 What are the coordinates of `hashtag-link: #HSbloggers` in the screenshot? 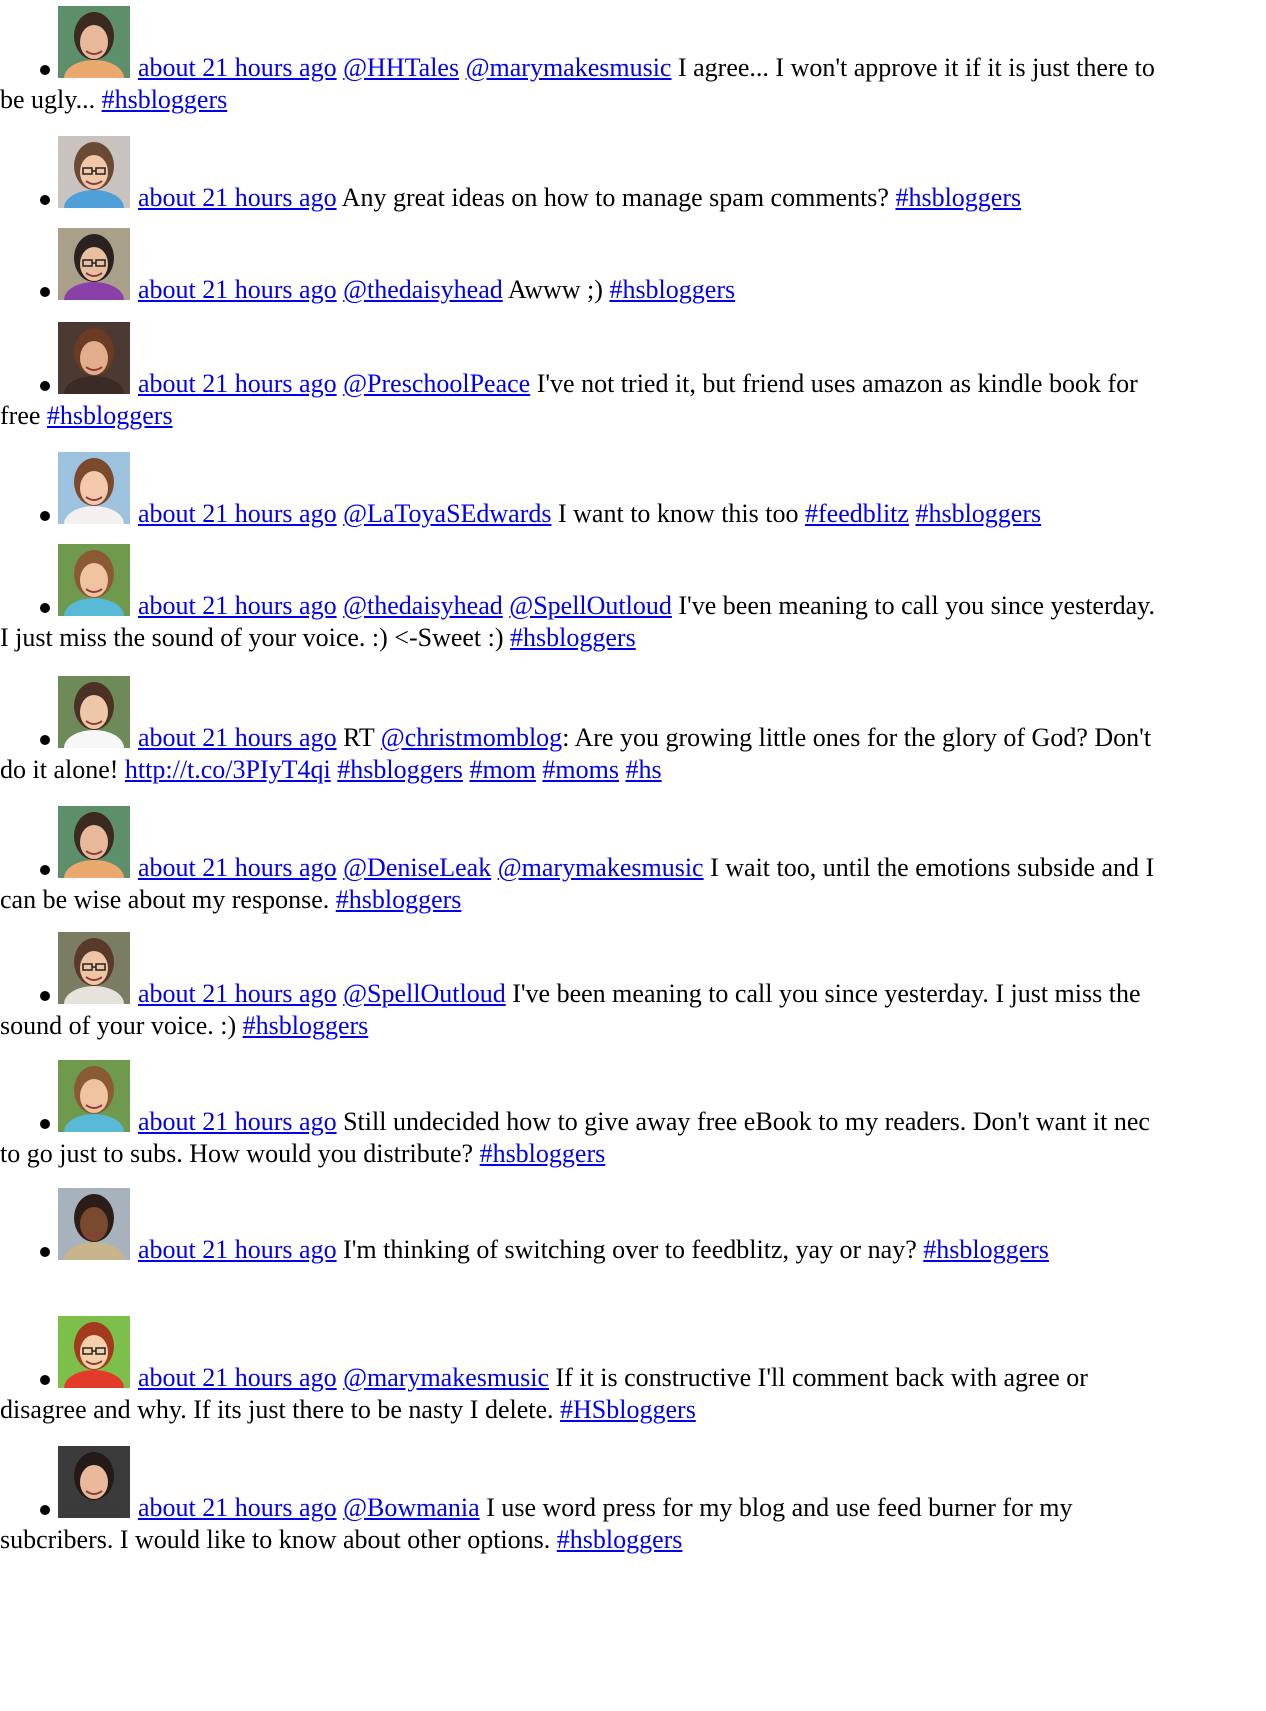 It's located at (628, 1409).